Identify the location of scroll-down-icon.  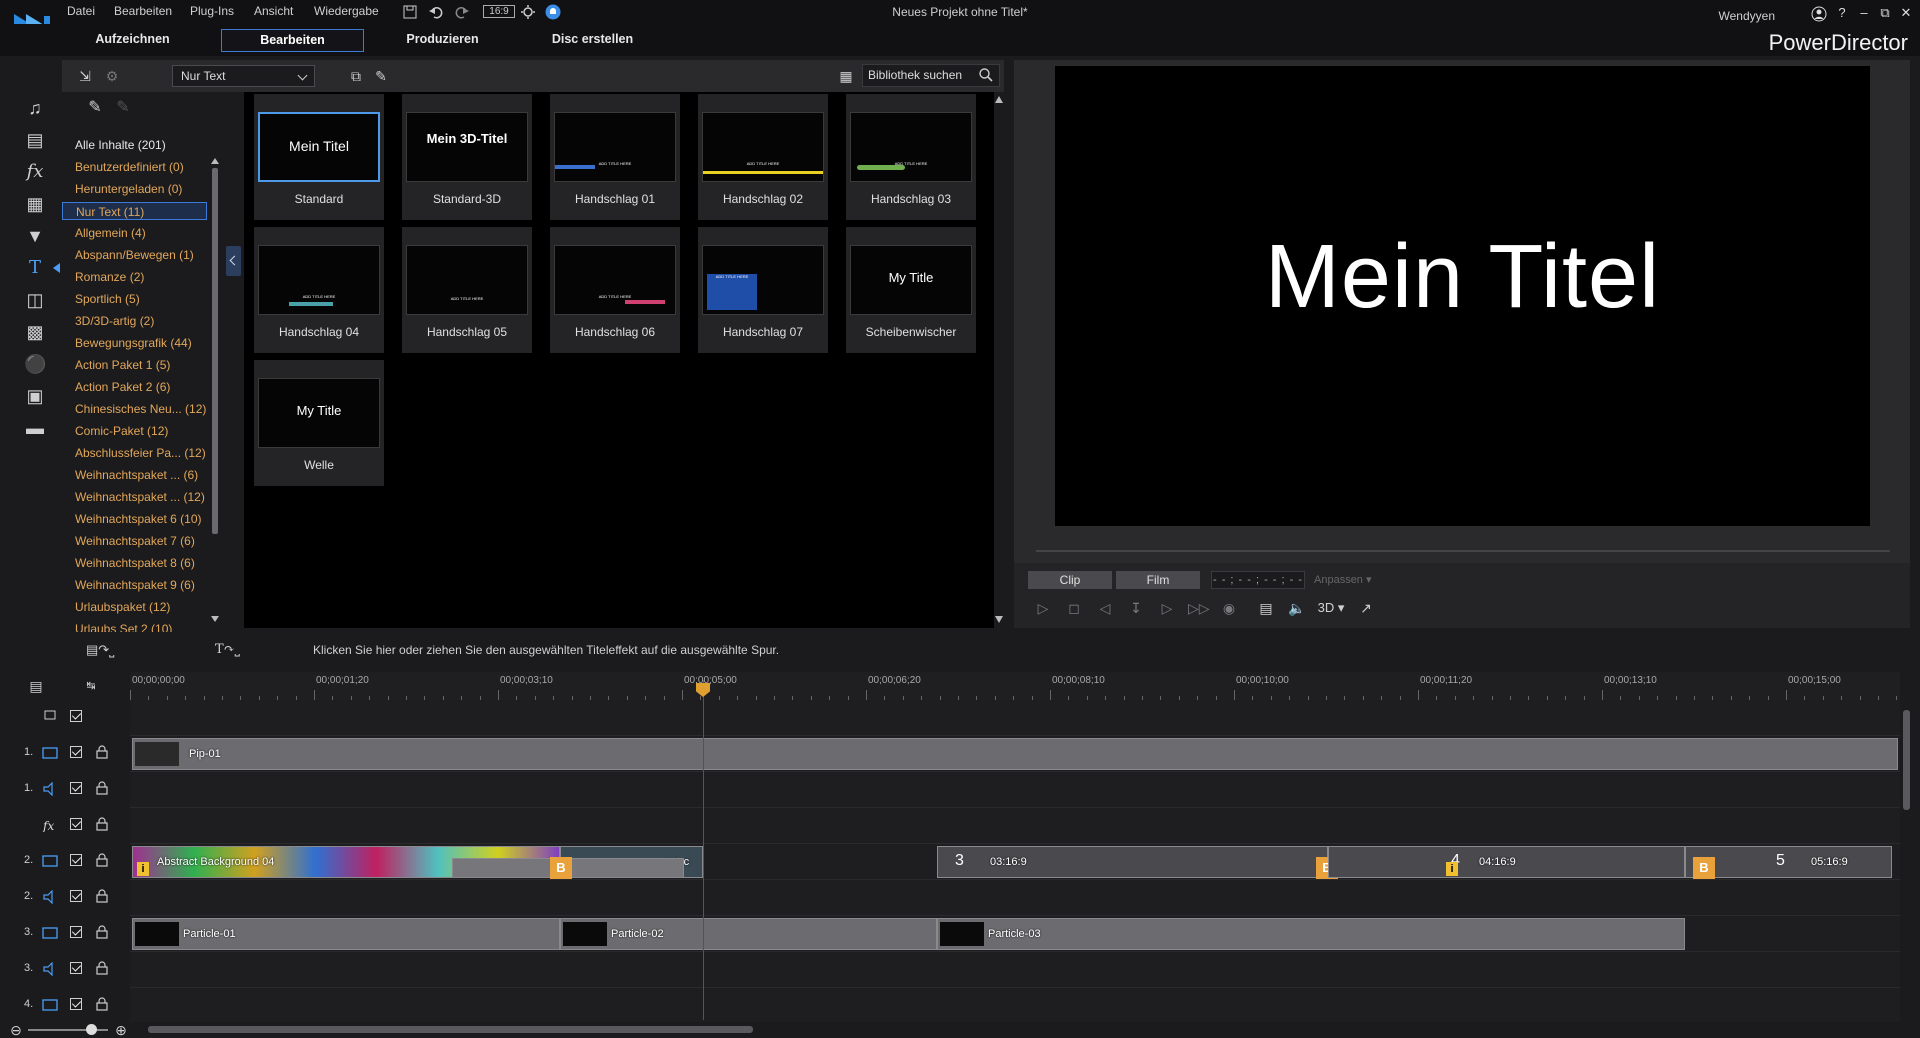
(215, 619).